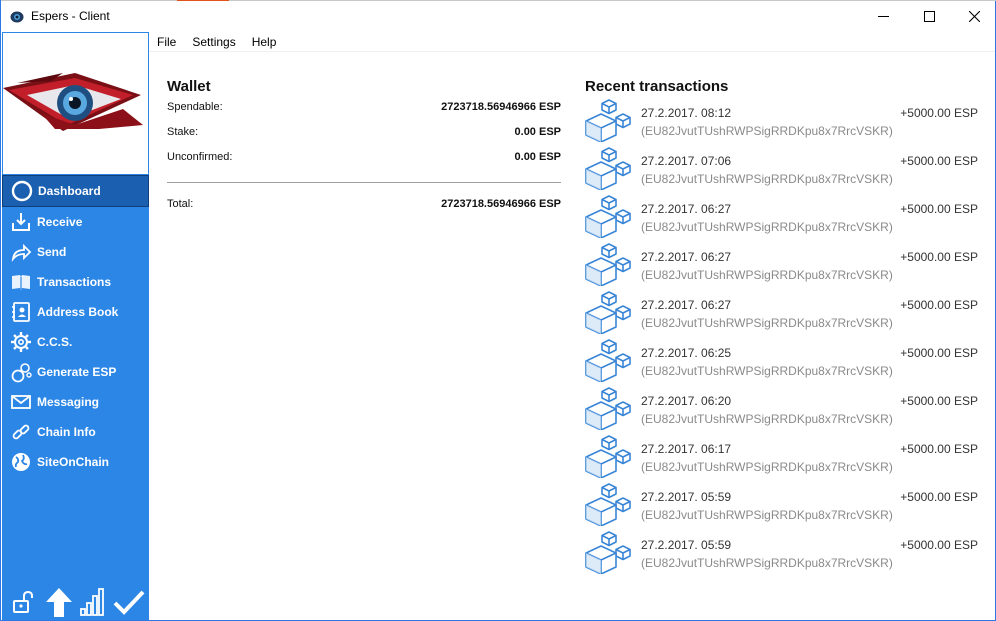 The image size is (996, 621). I want to click on sidebar-item-dashboard: Dashboard, so click(75, 191).